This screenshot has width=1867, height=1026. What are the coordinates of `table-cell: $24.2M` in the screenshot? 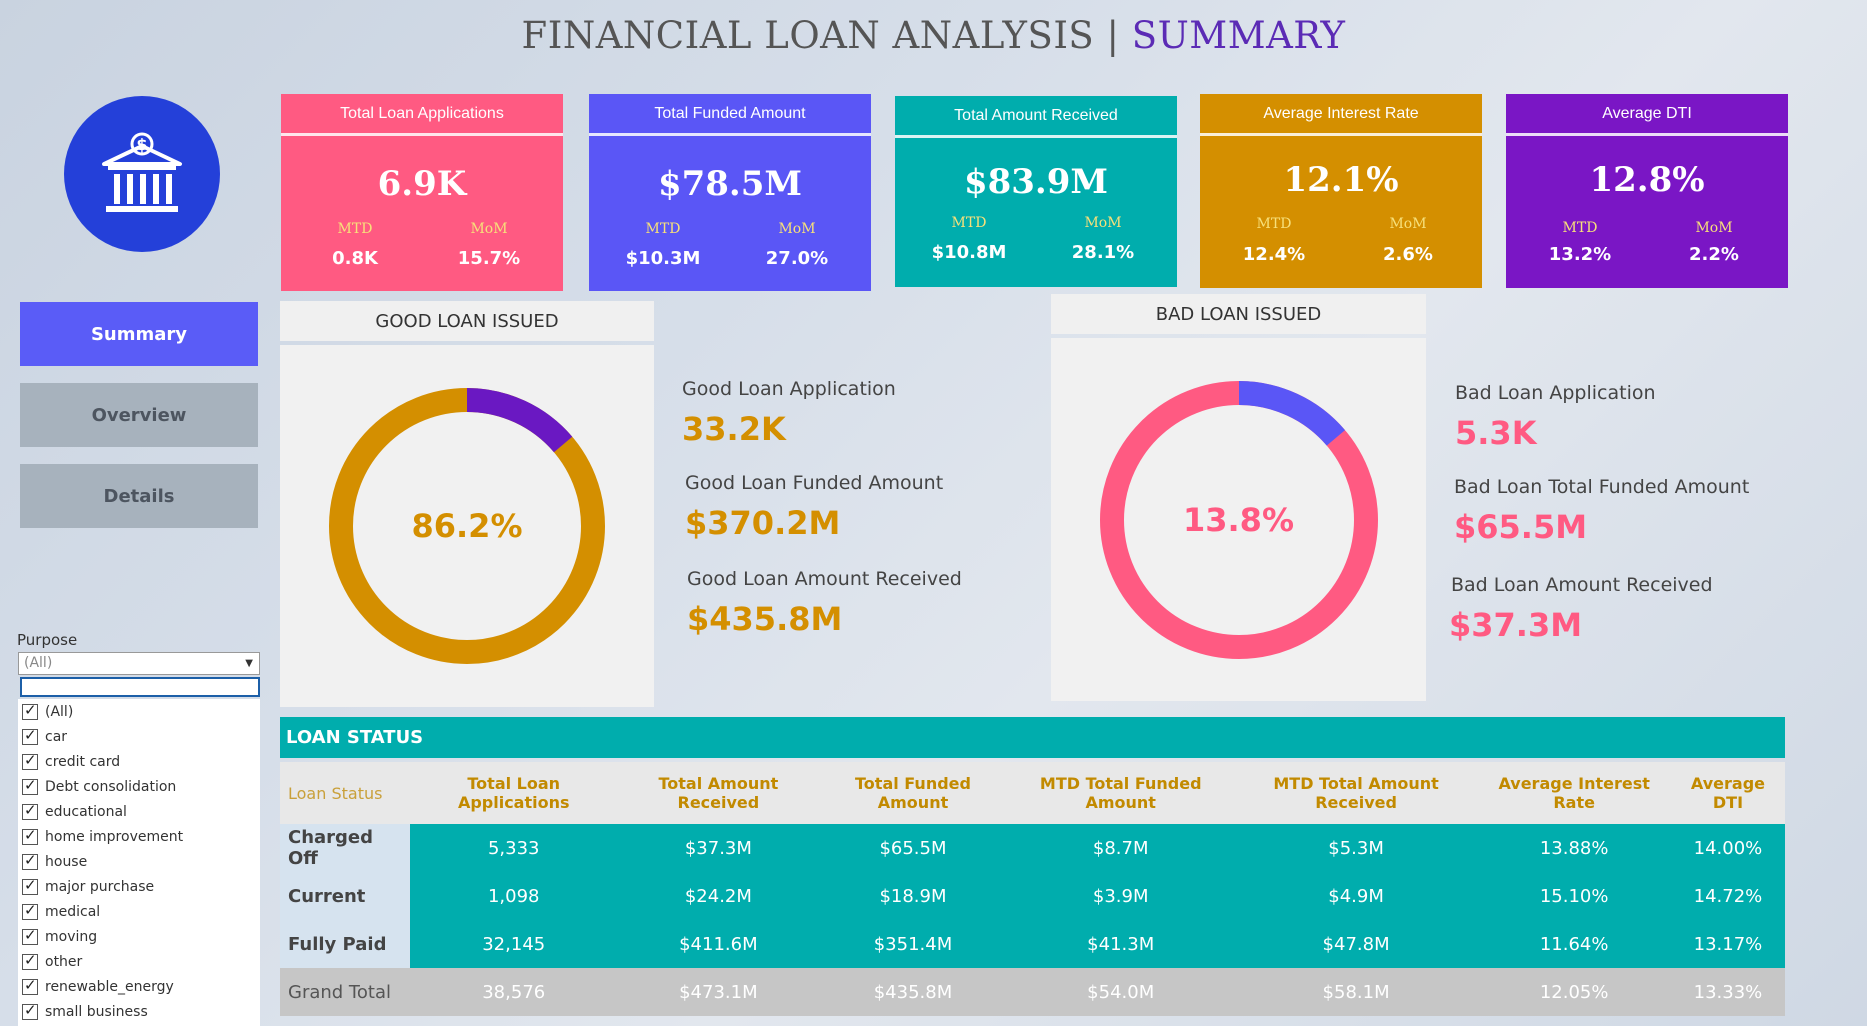 It's located at (718, 896).